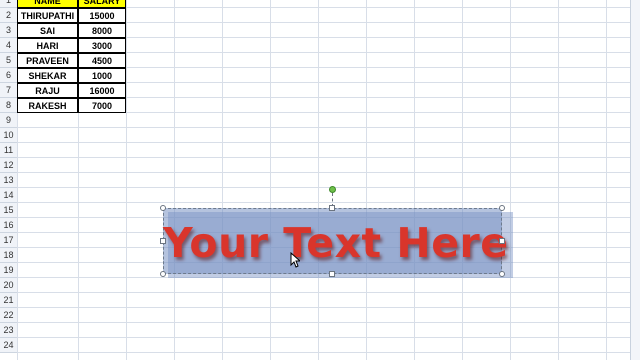  Describe the element at coordinates (8, 45) in the screenshot. I see `row-header: 4` at that location.